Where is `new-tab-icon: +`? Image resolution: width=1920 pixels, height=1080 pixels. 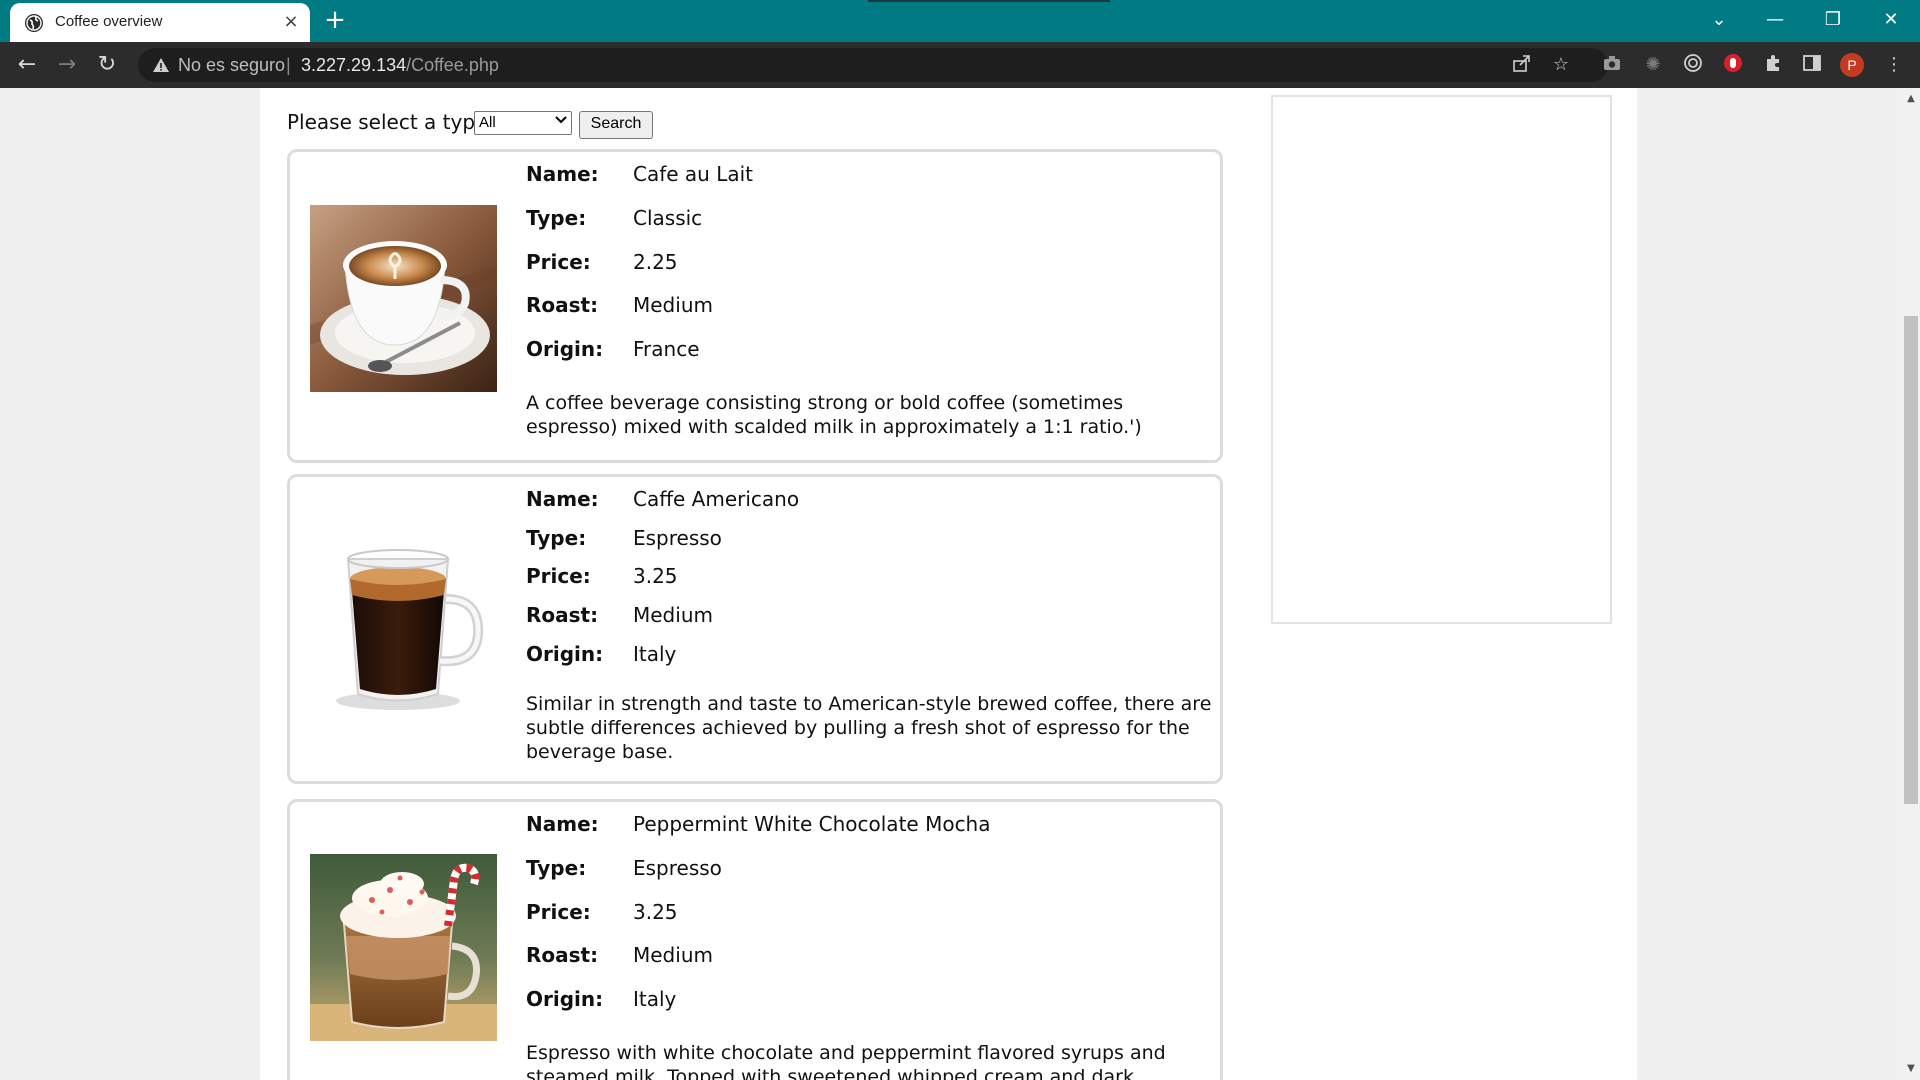
new-tab-icon: + is located at coordinates (335, 20).